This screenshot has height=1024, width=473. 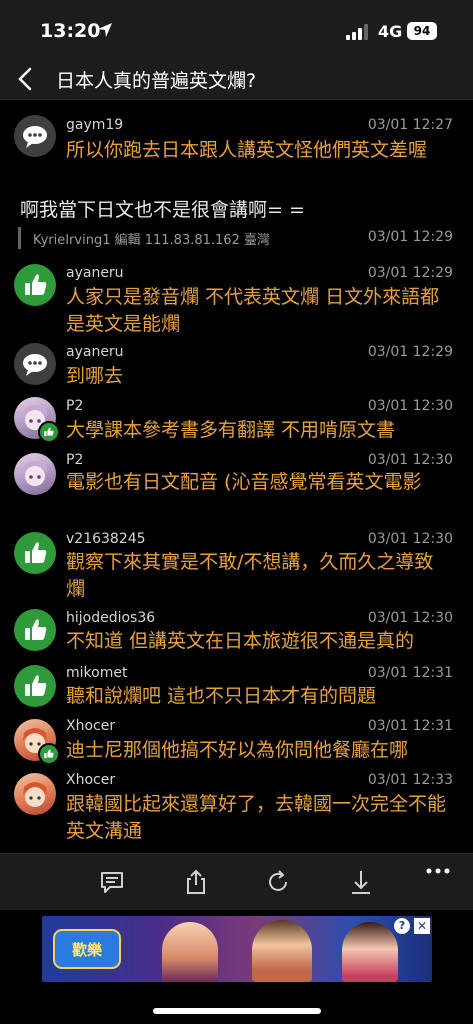 I want to click on more-icon, so click(x=438, y=871).